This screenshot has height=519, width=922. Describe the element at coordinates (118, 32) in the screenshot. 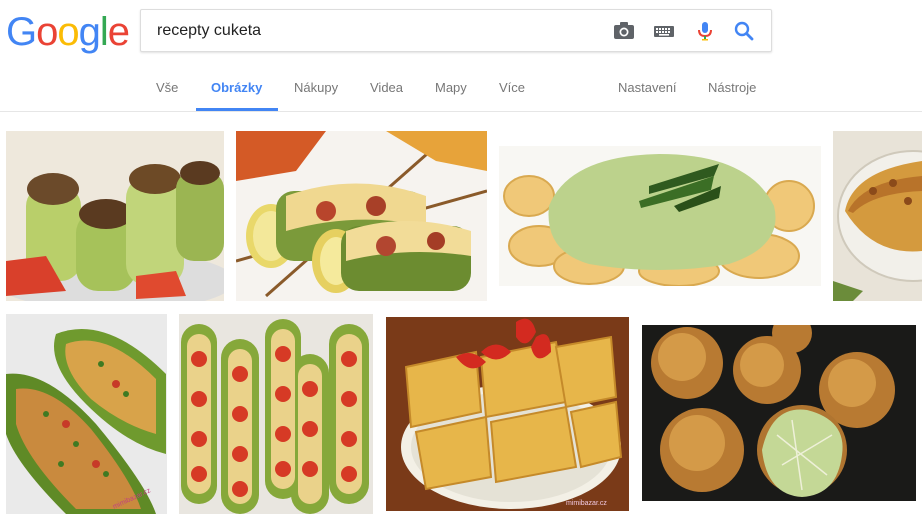

I see `logo-letter: e` at that location.